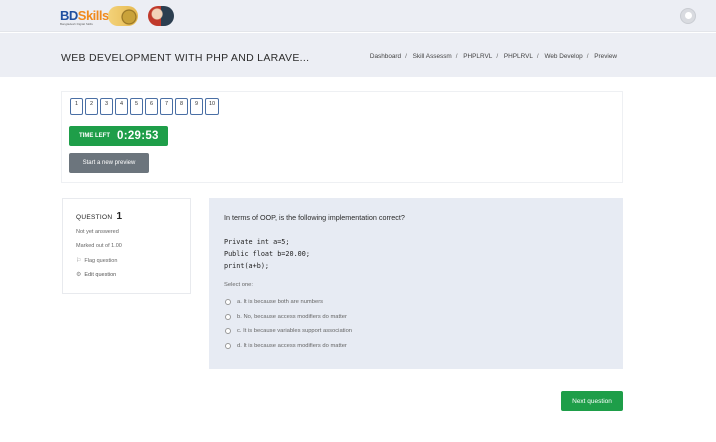 The width and height of the screenshot is (716, 442). What do you see at coordinates (94, 217) in the screenshot?
I see `question-label-text: QUESTION` at bounding box center [94, 217].